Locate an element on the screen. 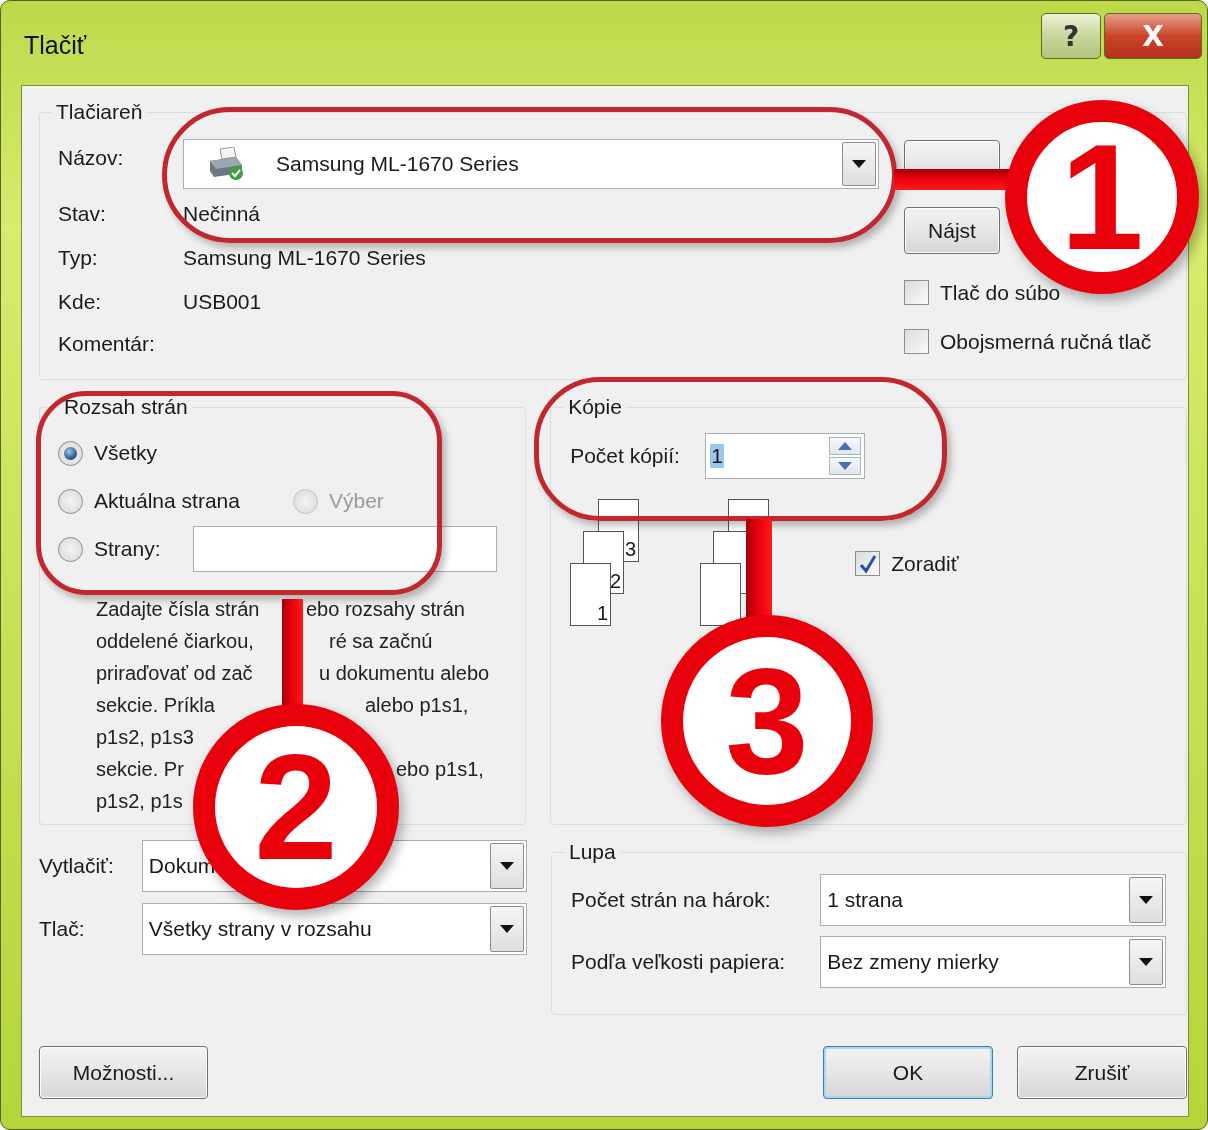  help-text: ebo p1s1, is located at coordinates (440, 769).